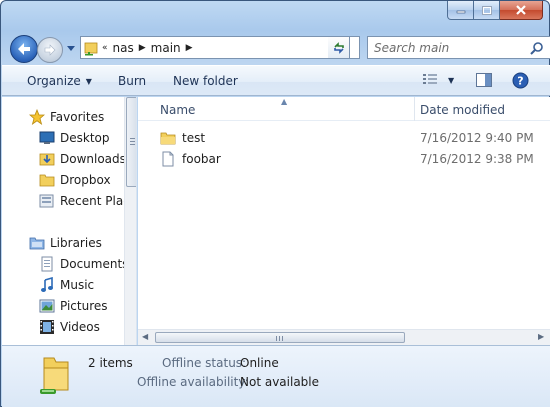  What do you see at coordinates (220, 47) in the screenshot?
I see `address-bar: « nas ▶ main ▶` at bounding box center [220, 47].